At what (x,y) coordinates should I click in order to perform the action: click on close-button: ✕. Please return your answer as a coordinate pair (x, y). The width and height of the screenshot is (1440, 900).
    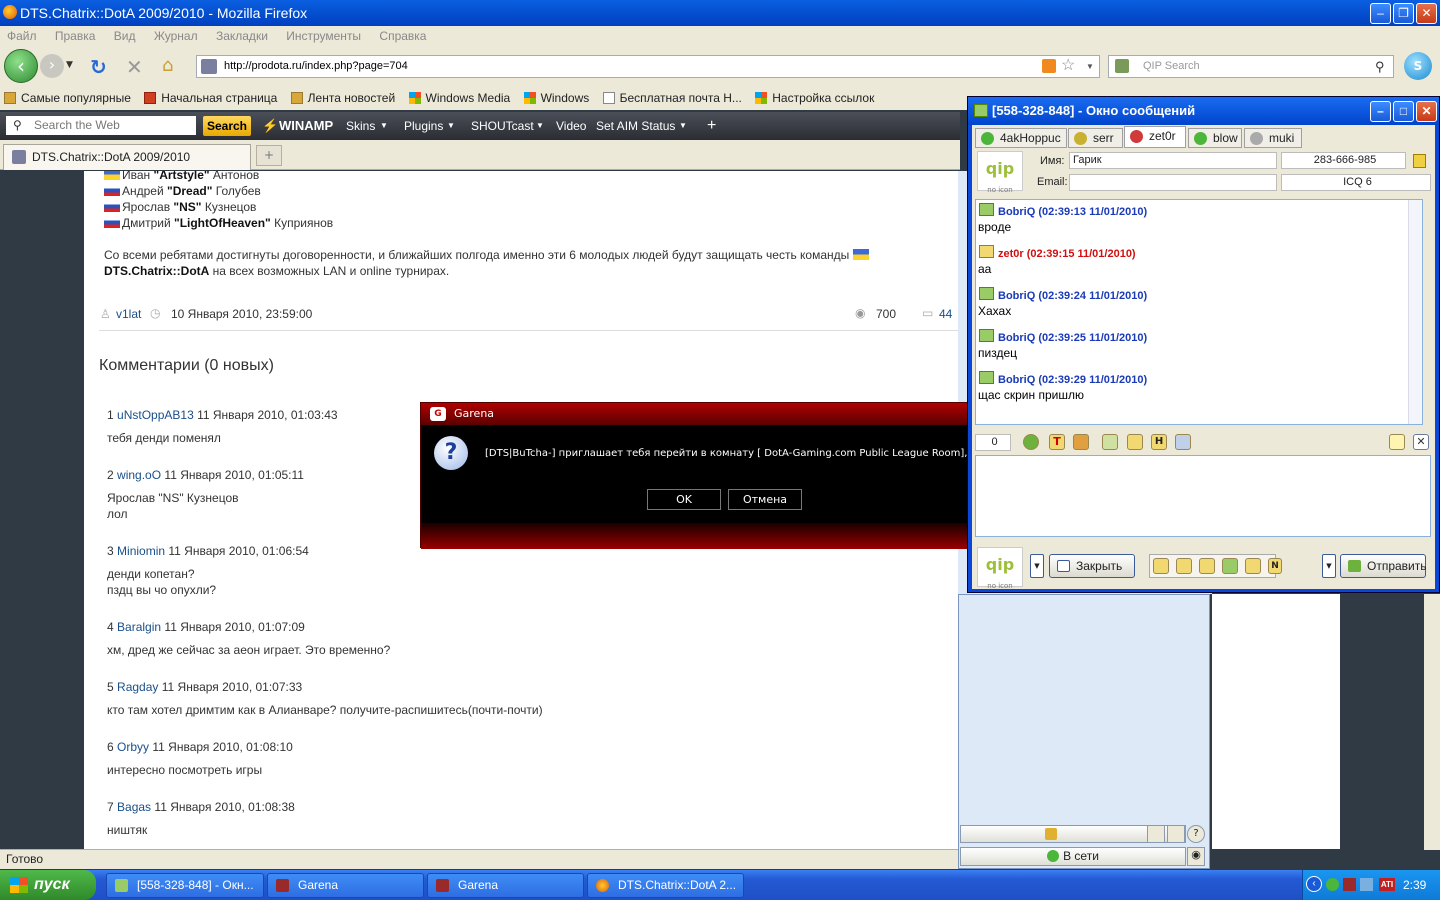
    Looking at the image, I should click on (1426, 13).